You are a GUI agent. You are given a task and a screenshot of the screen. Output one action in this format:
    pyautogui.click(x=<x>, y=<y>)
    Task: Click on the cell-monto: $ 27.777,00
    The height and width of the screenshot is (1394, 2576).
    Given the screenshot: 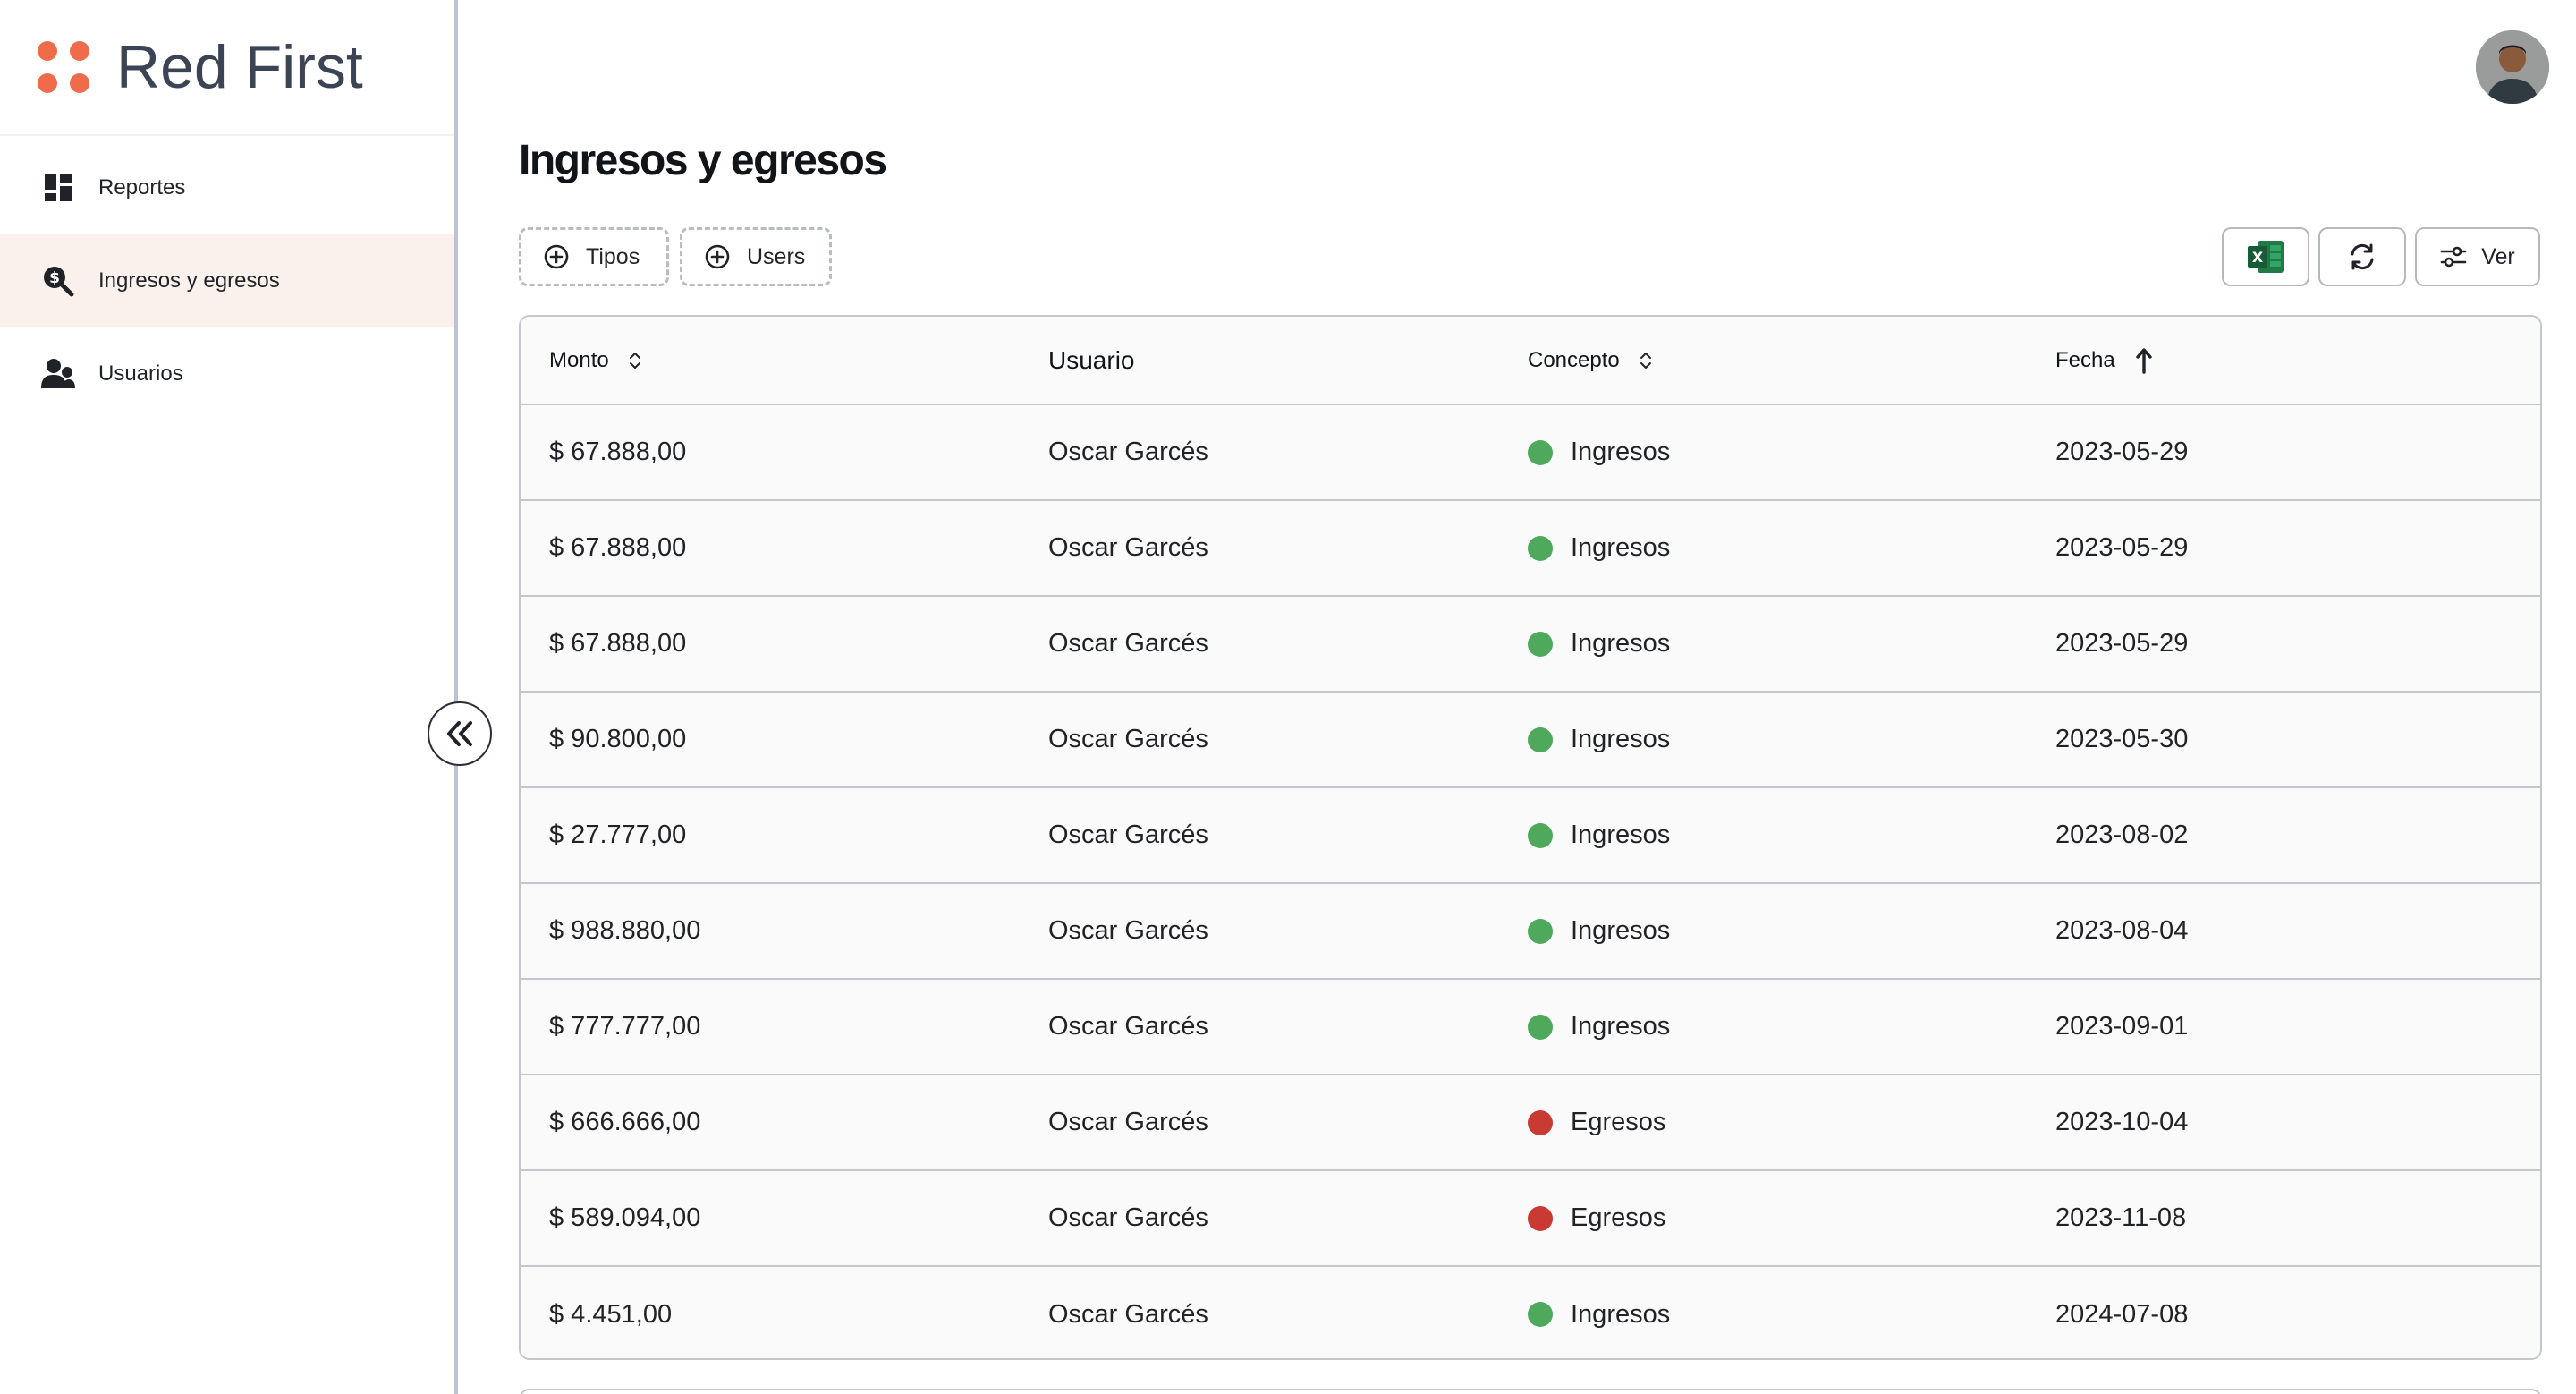 What is the action you would take?
    pyautogui.click(x=784, y=836)
    